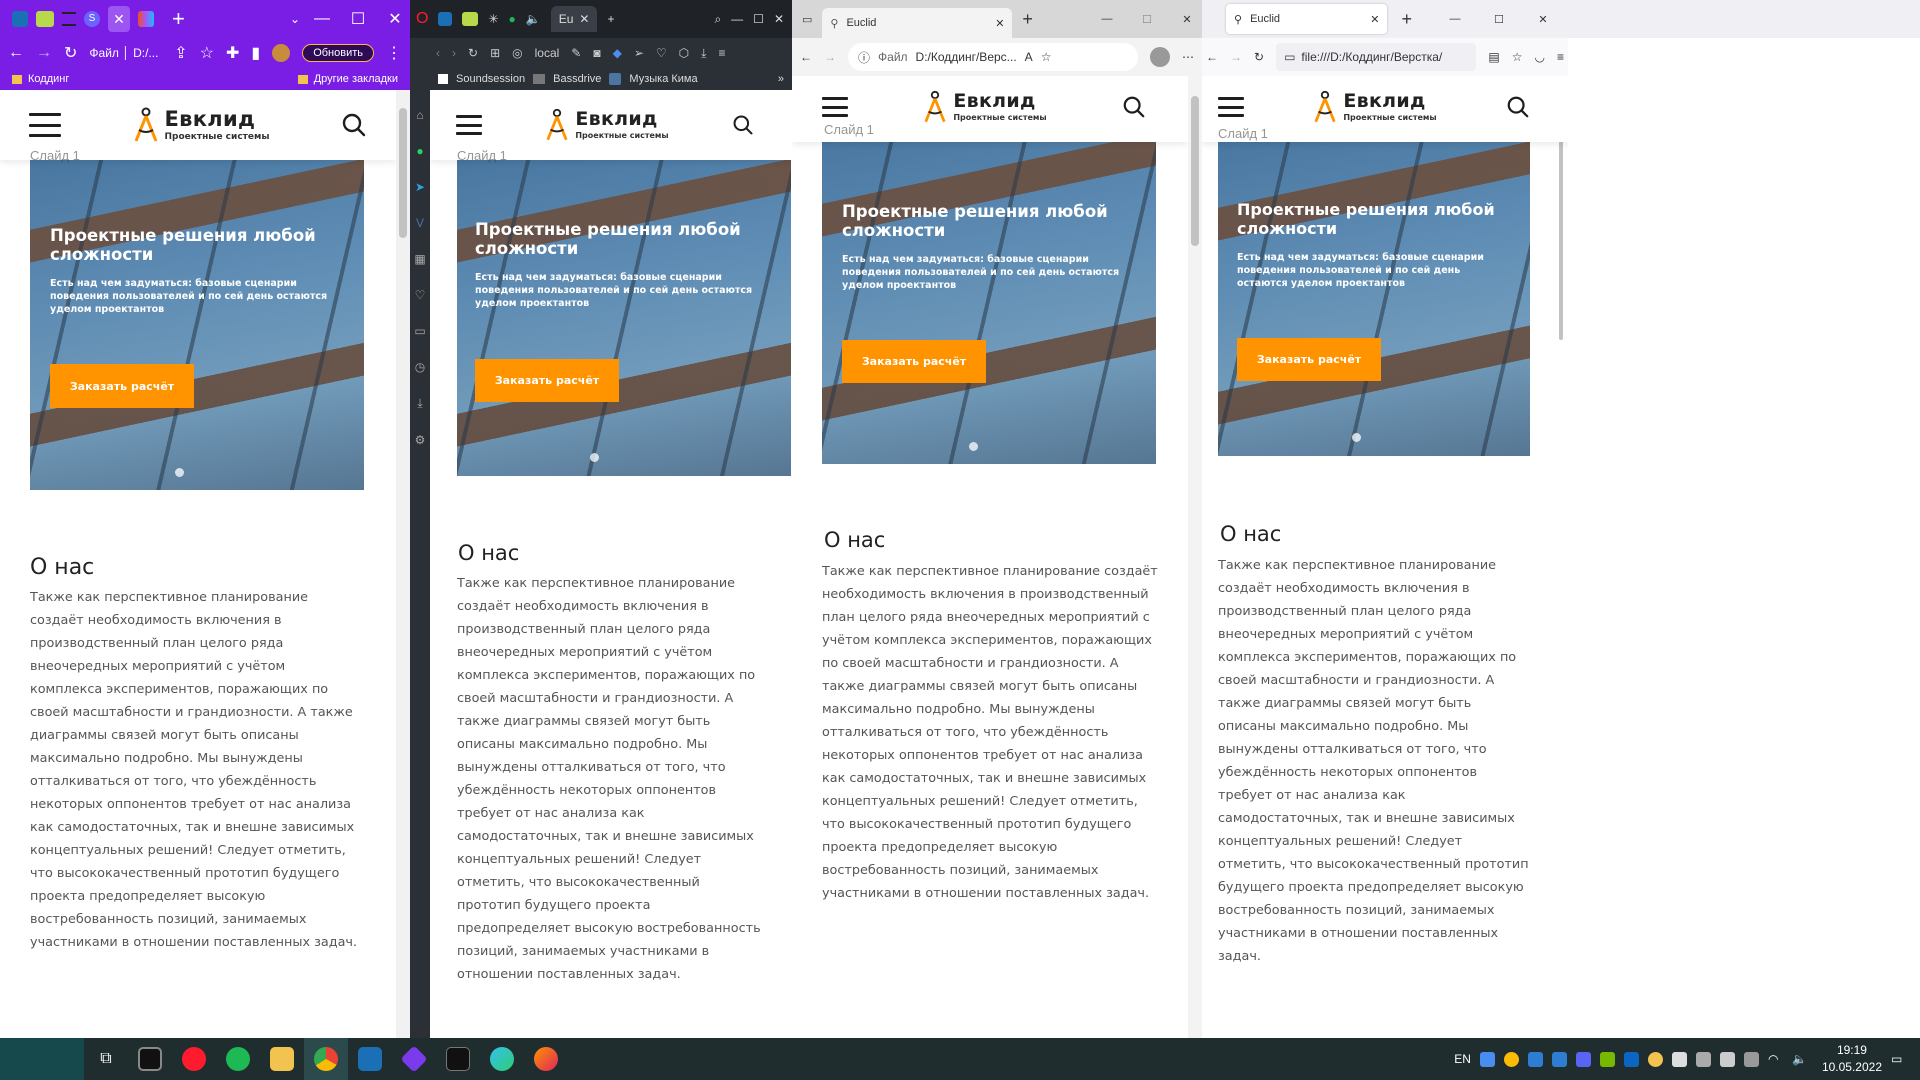  I want to click on tb-opera-icon, so click(194, 1059).